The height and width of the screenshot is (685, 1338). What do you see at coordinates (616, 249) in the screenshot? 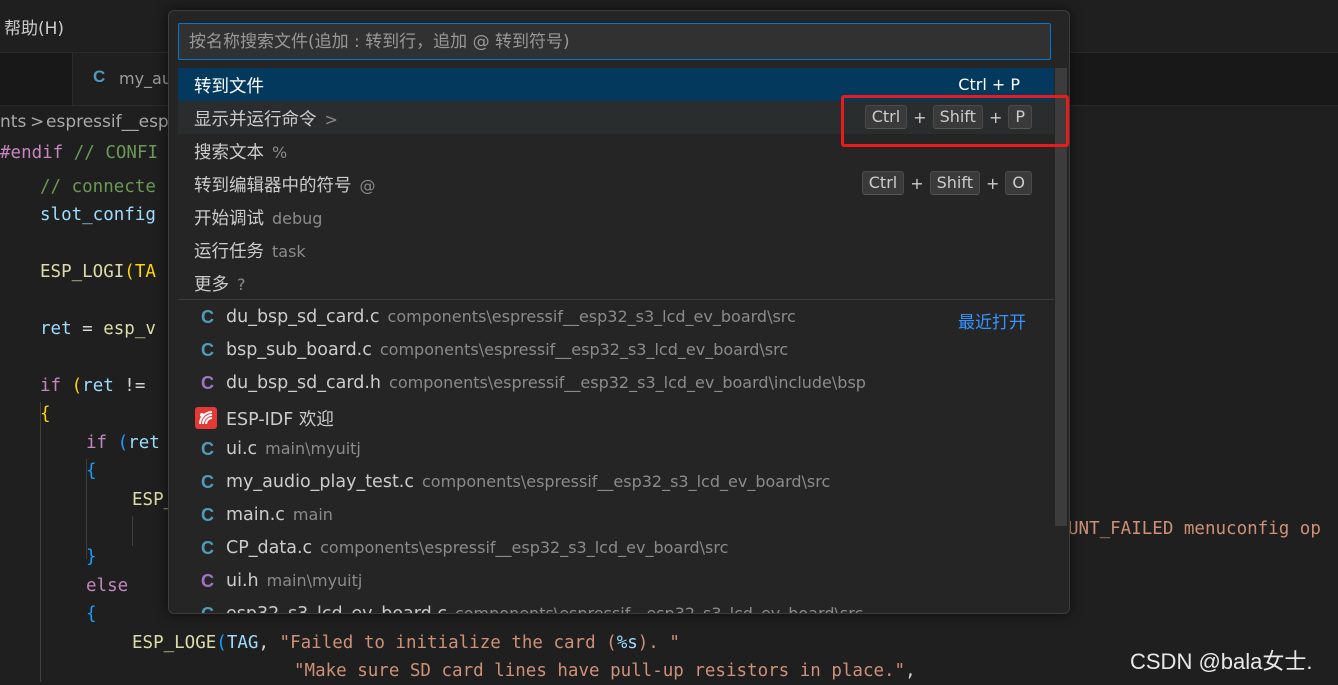
I see `command-run-task: 运行任务 task` at bounding box center [616, 249].